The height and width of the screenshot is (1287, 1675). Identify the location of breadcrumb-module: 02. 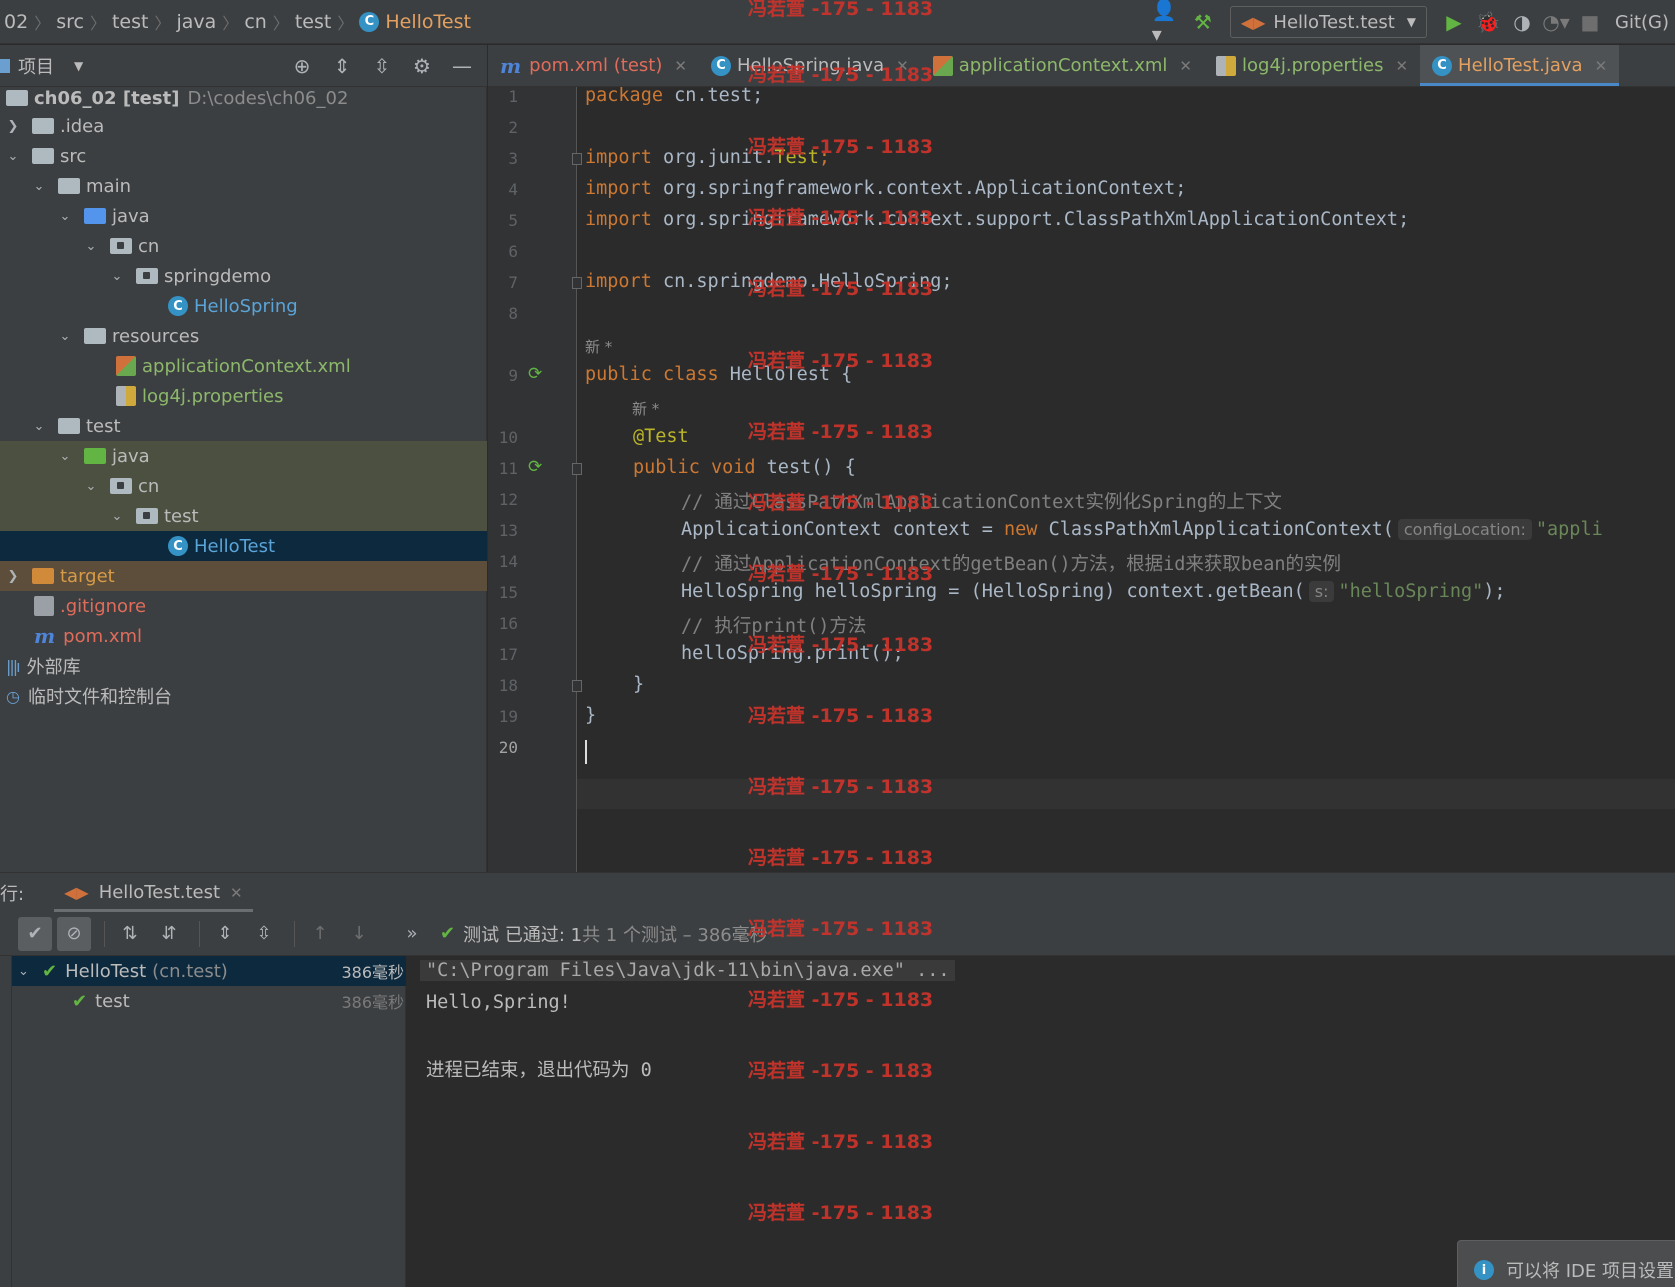
(16, 22).